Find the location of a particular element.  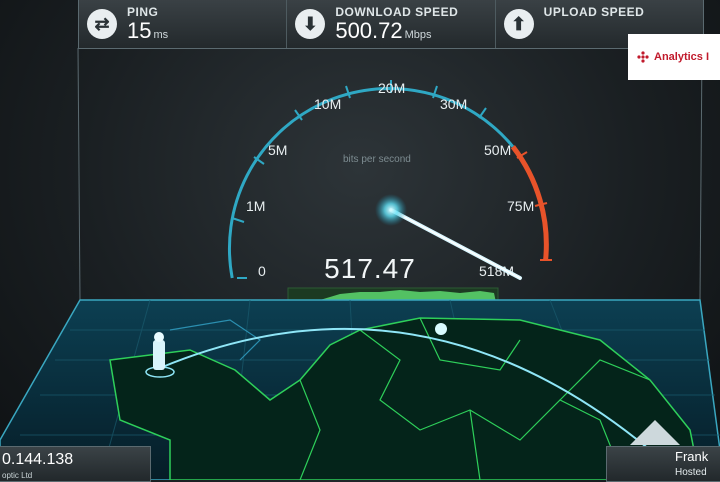

download-label: DOWNLOAD SPEED is located at coordinates (397, 12).